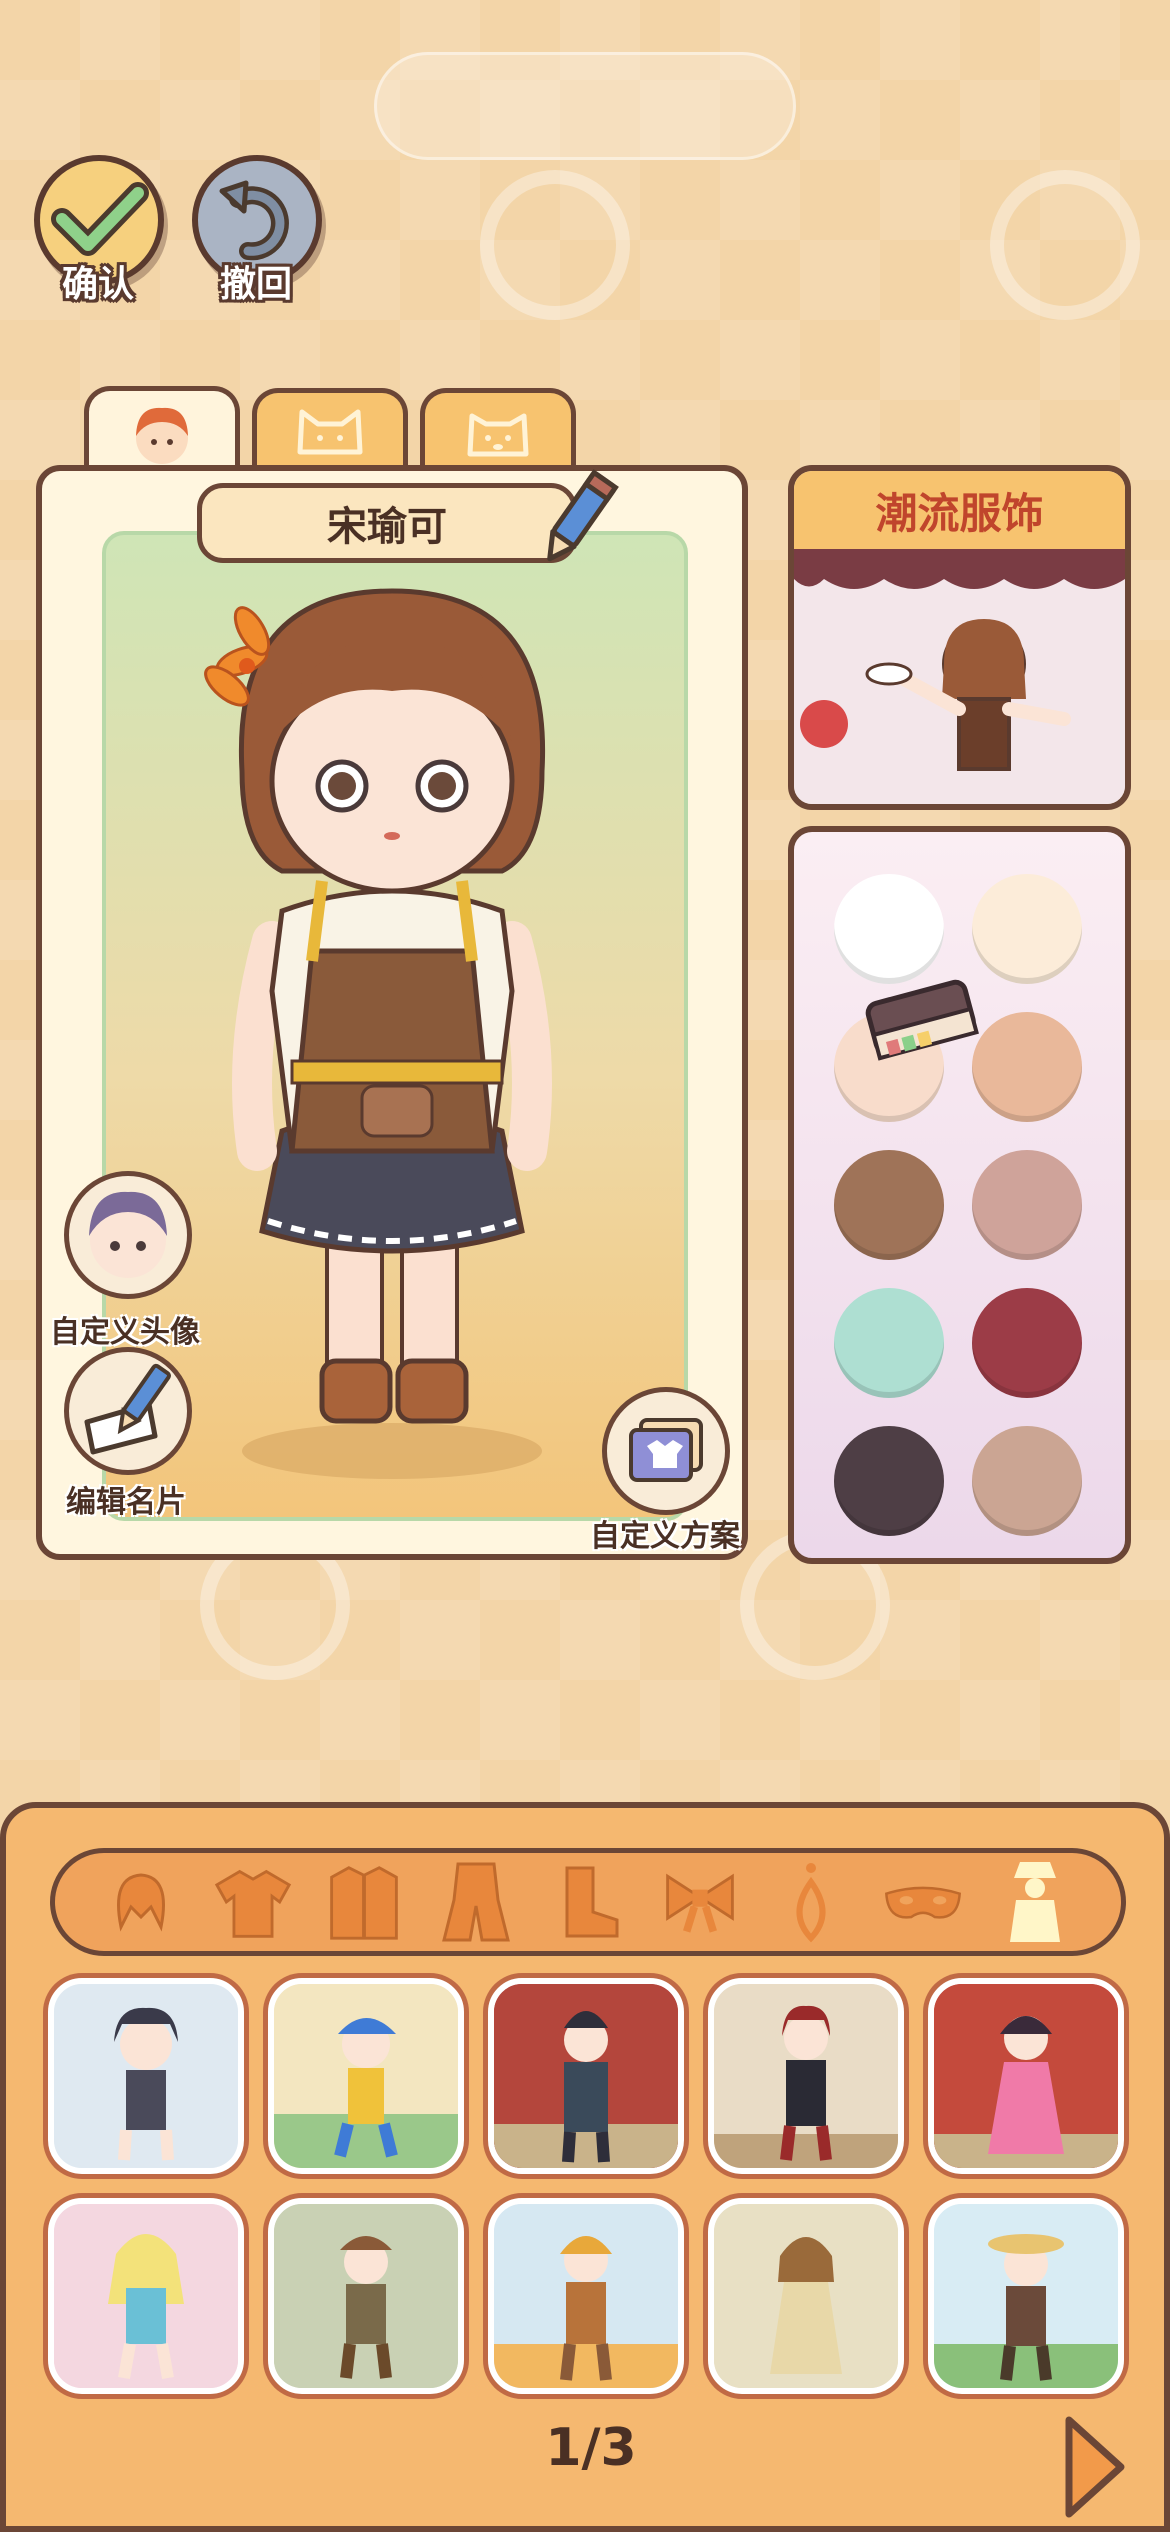 This screenshot has width=1170, height=2532. What do you see at coordinates (585, 106) in the screenshot?
I see `top-title-pill` at bounding box center [585, 106].